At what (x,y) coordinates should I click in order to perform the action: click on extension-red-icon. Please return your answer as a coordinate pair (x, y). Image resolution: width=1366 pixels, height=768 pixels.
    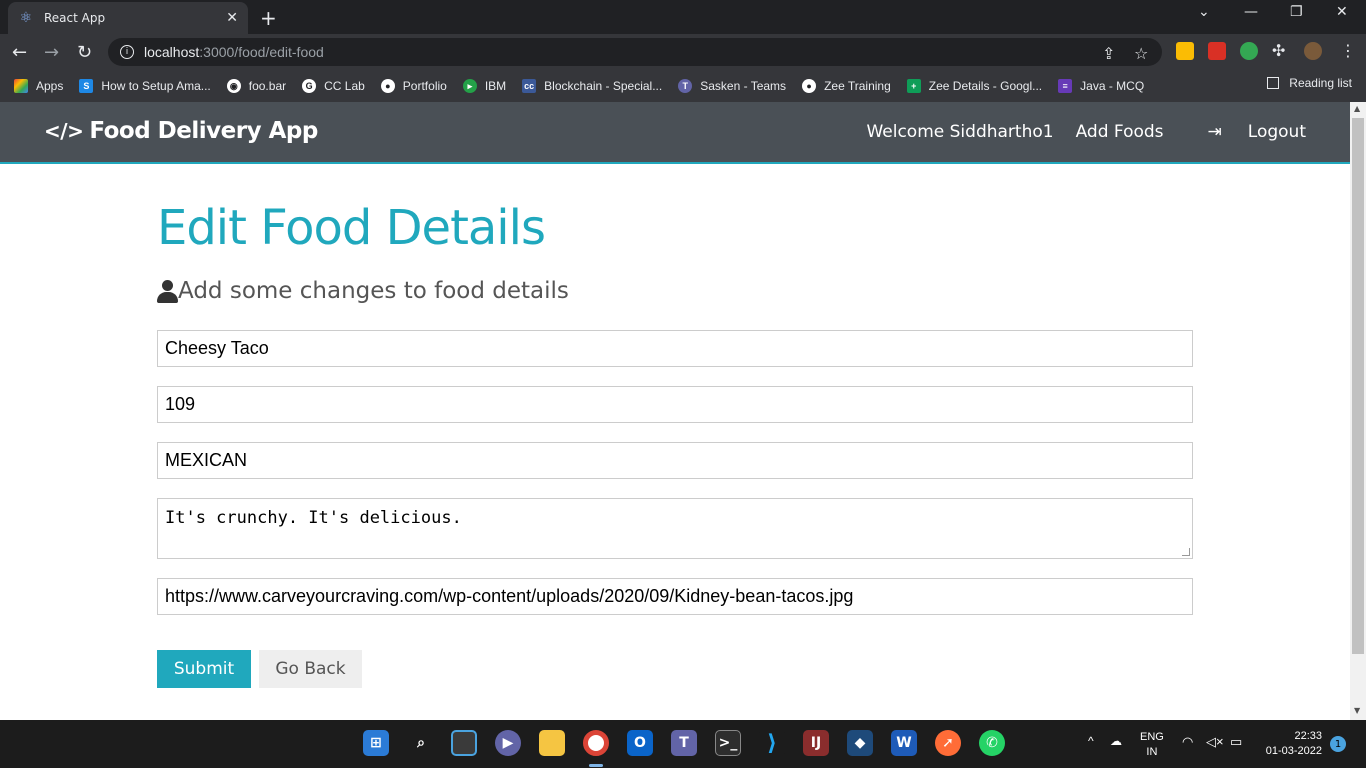
    Looking at the image, I should click on (1217, 51).